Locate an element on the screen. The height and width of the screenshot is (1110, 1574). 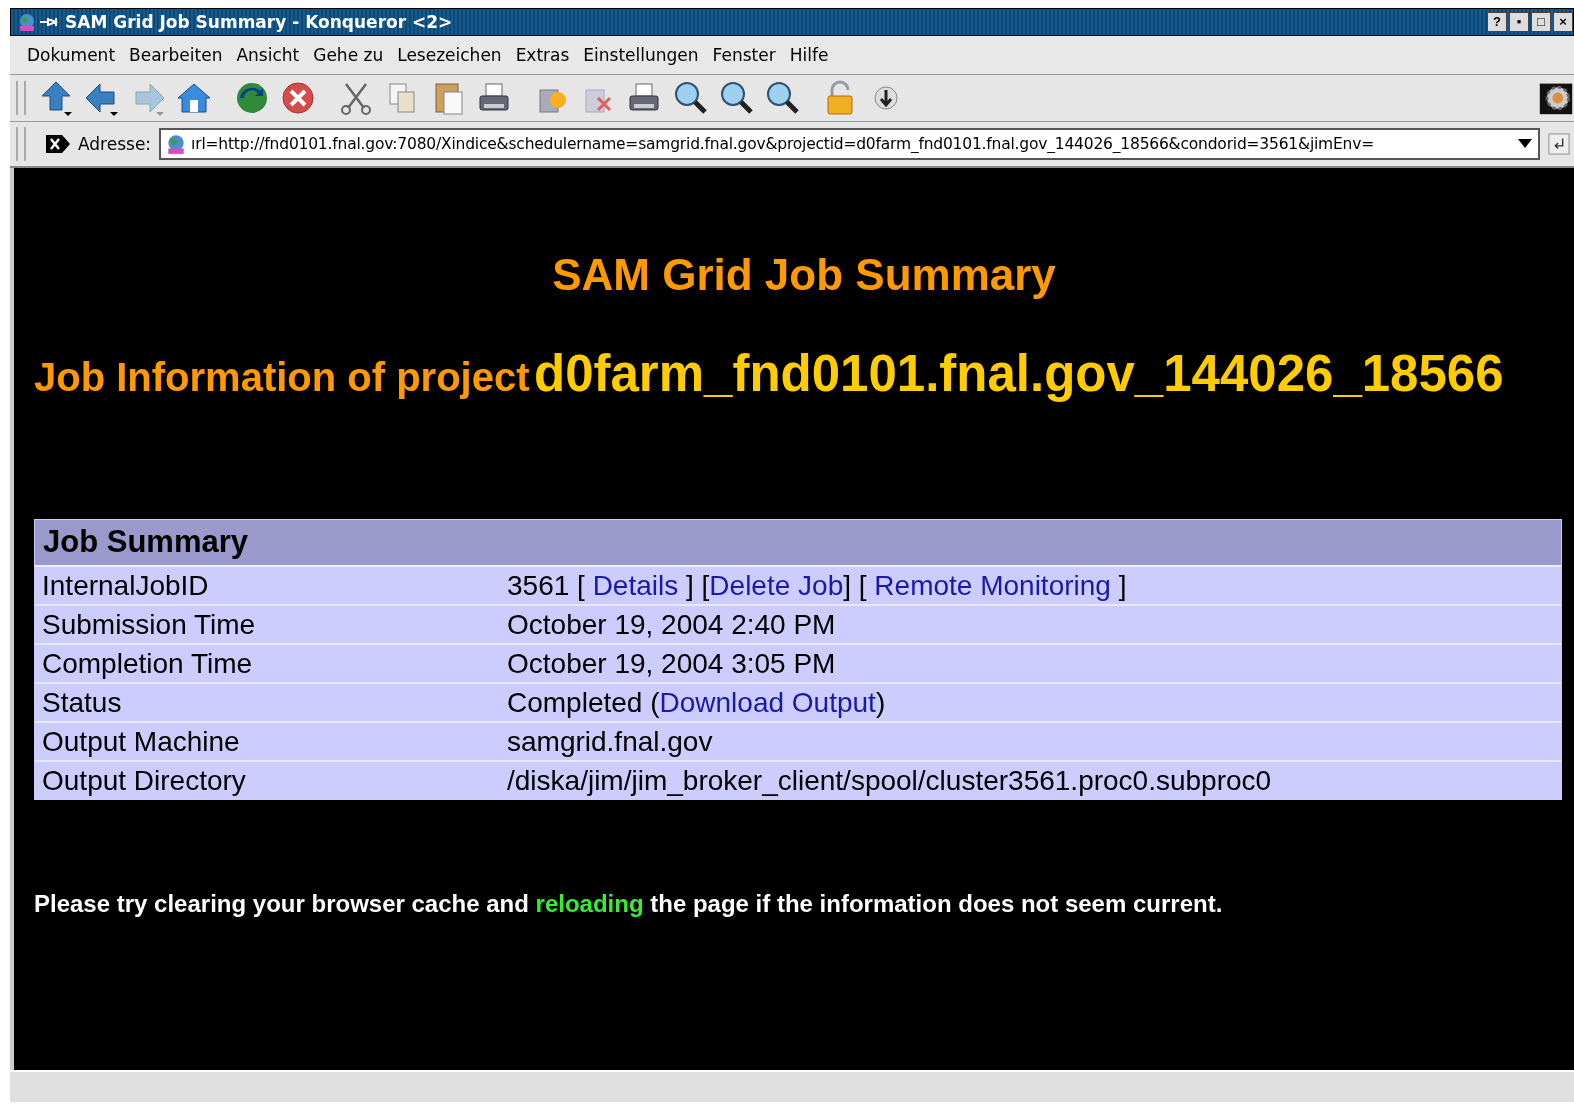
menu-item: Extras is located at coordinates (542, 55).